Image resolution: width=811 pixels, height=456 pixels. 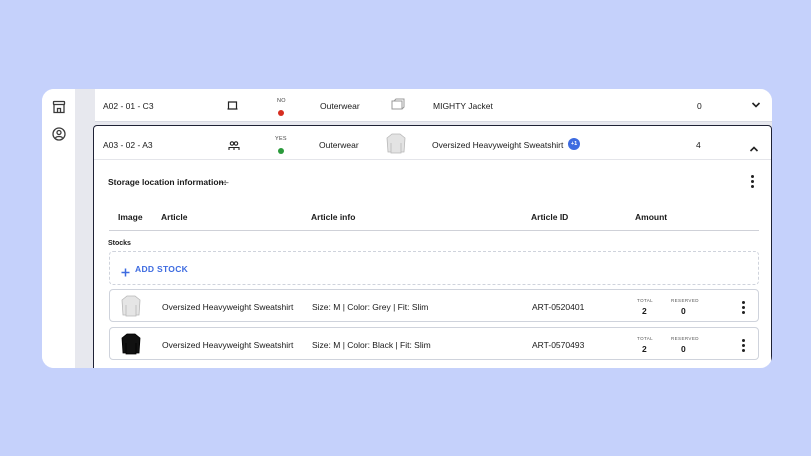 What do you see at coordinates (558, 345) in the screenshot?
I see `stock-article-id: ART-0570493` at bounding box center [558, 345].